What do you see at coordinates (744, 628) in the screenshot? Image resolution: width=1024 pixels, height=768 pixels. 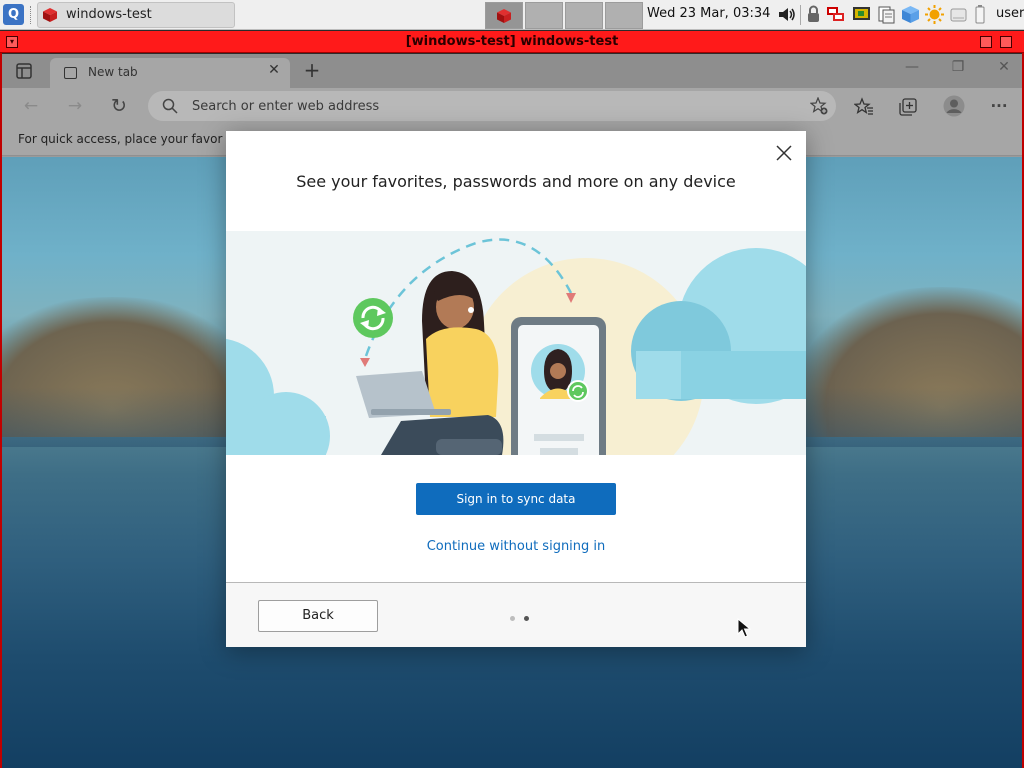 I see `mouse-cursor-icon` at bounding box center [744, 628].